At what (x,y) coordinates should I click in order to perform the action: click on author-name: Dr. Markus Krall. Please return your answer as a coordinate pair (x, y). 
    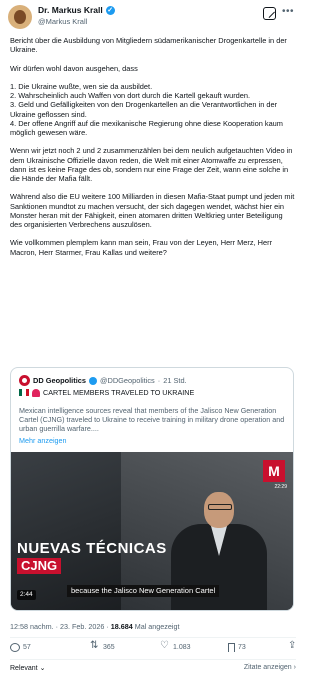
    Looking at the image, I should click on (70, 10).